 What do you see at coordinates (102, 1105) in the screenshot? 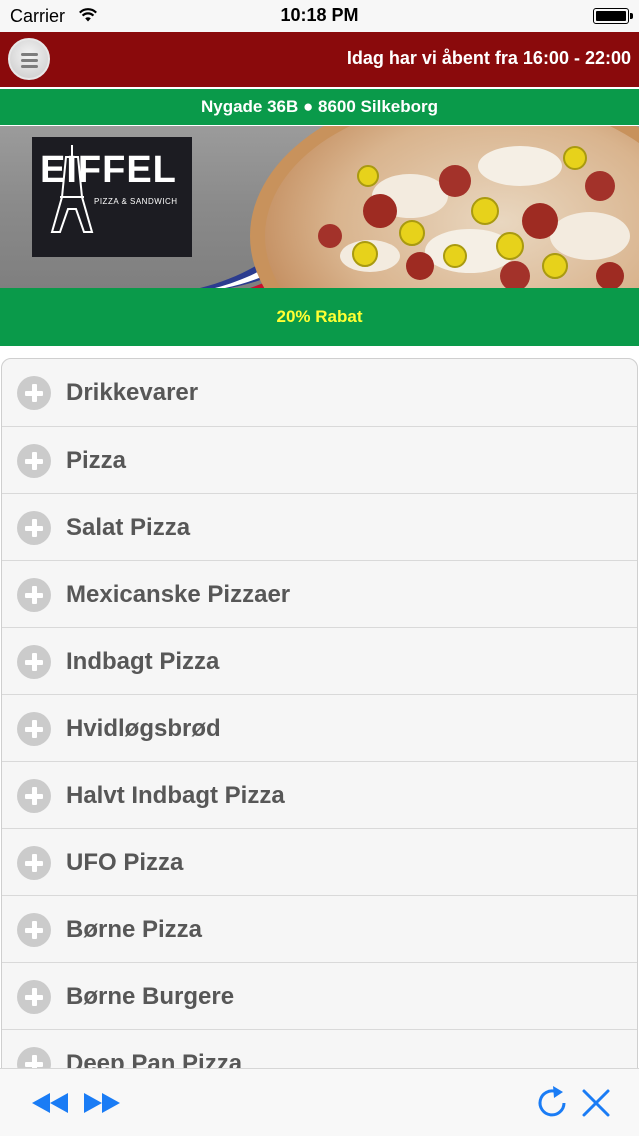
I see `fast-forward-icon` at bounding box center [102, 1105].